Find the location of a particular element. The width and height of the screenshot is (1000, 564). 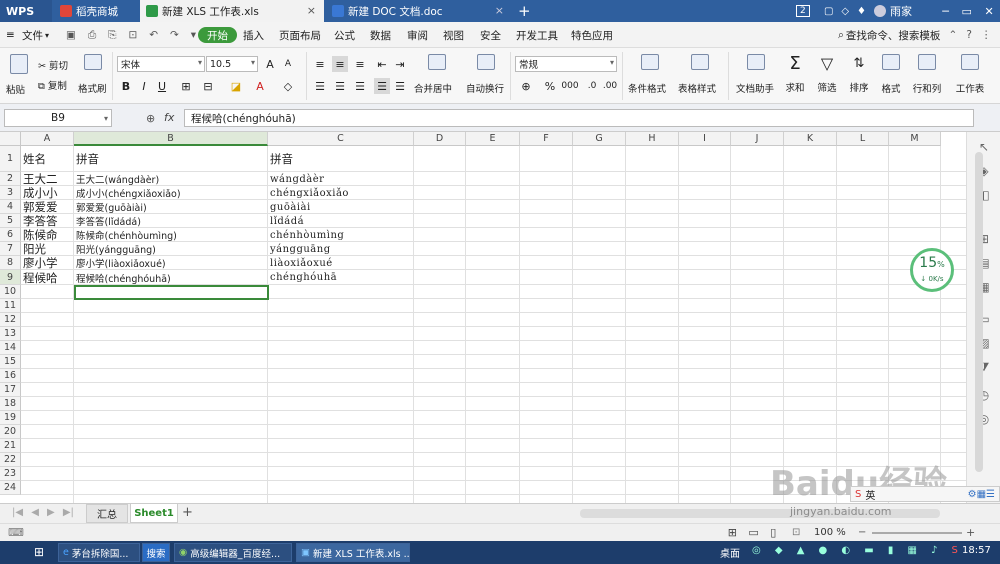

column-header-c: C is located at coordinates (341, 139).